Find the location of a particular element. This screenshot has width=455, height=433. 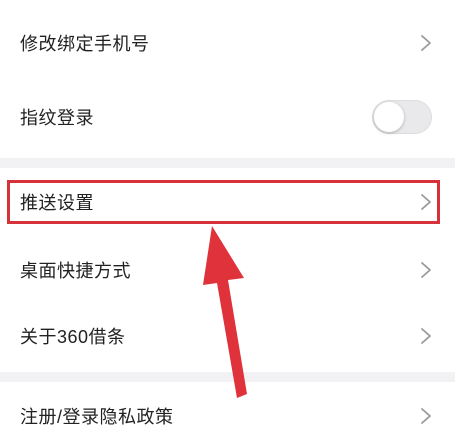

push-settings-label: 推送设置 is located at coordinates (57, 203).